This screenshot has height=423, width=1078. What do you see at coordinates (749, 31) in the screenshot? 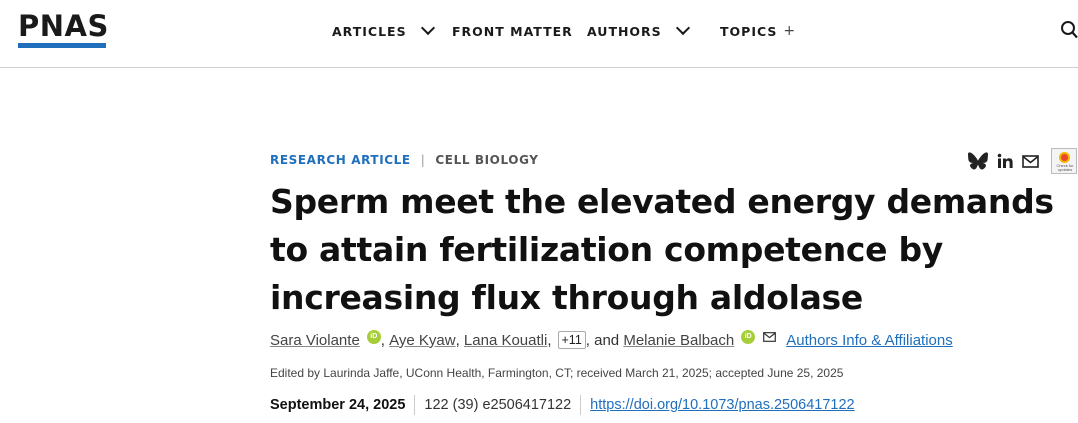
I see `nav-topics-label: TOPICS` at bounding box center [749, 31].